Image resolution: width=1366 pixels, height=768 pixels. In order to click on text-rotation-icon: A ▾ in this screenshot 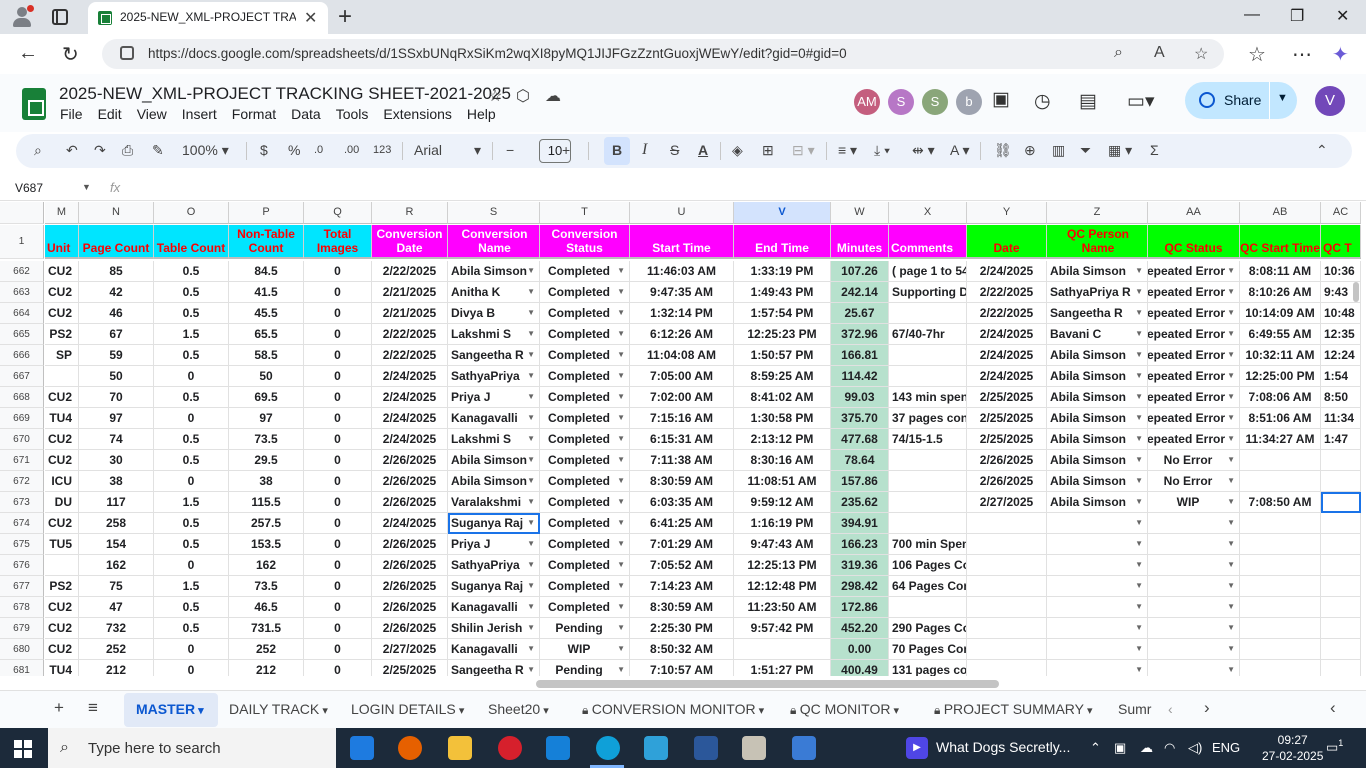, I will do `click(959, 150)`.